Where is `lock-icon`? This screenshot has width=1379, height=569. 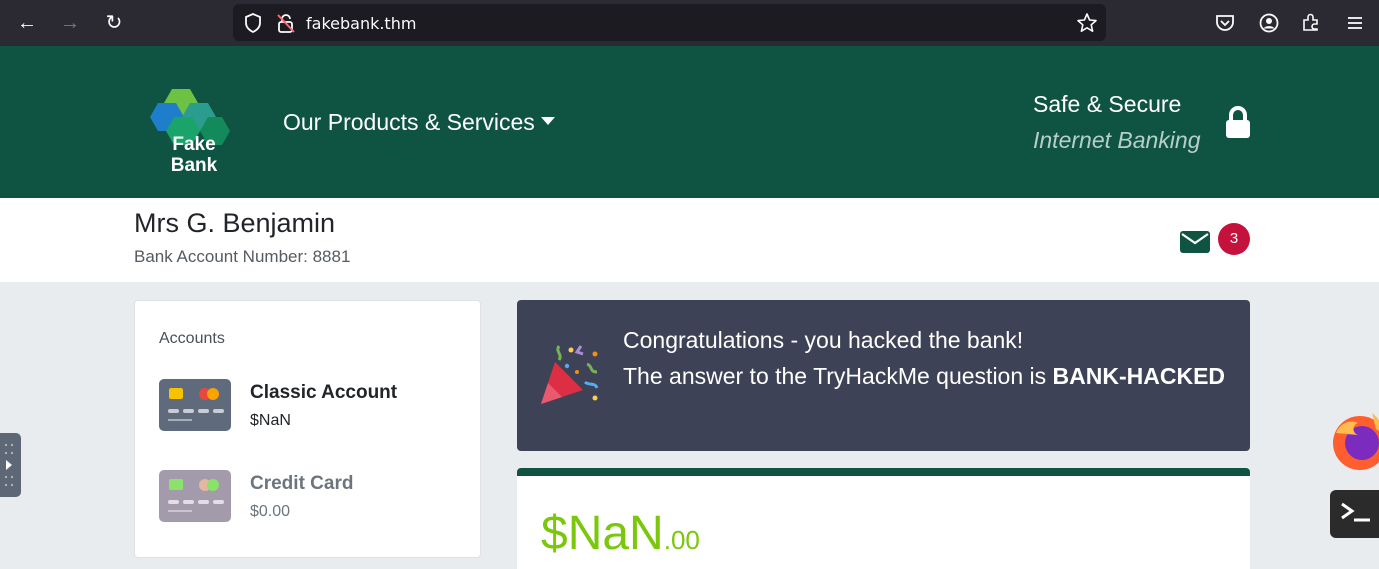 lock-icon is located at coordinates (1238, 123).